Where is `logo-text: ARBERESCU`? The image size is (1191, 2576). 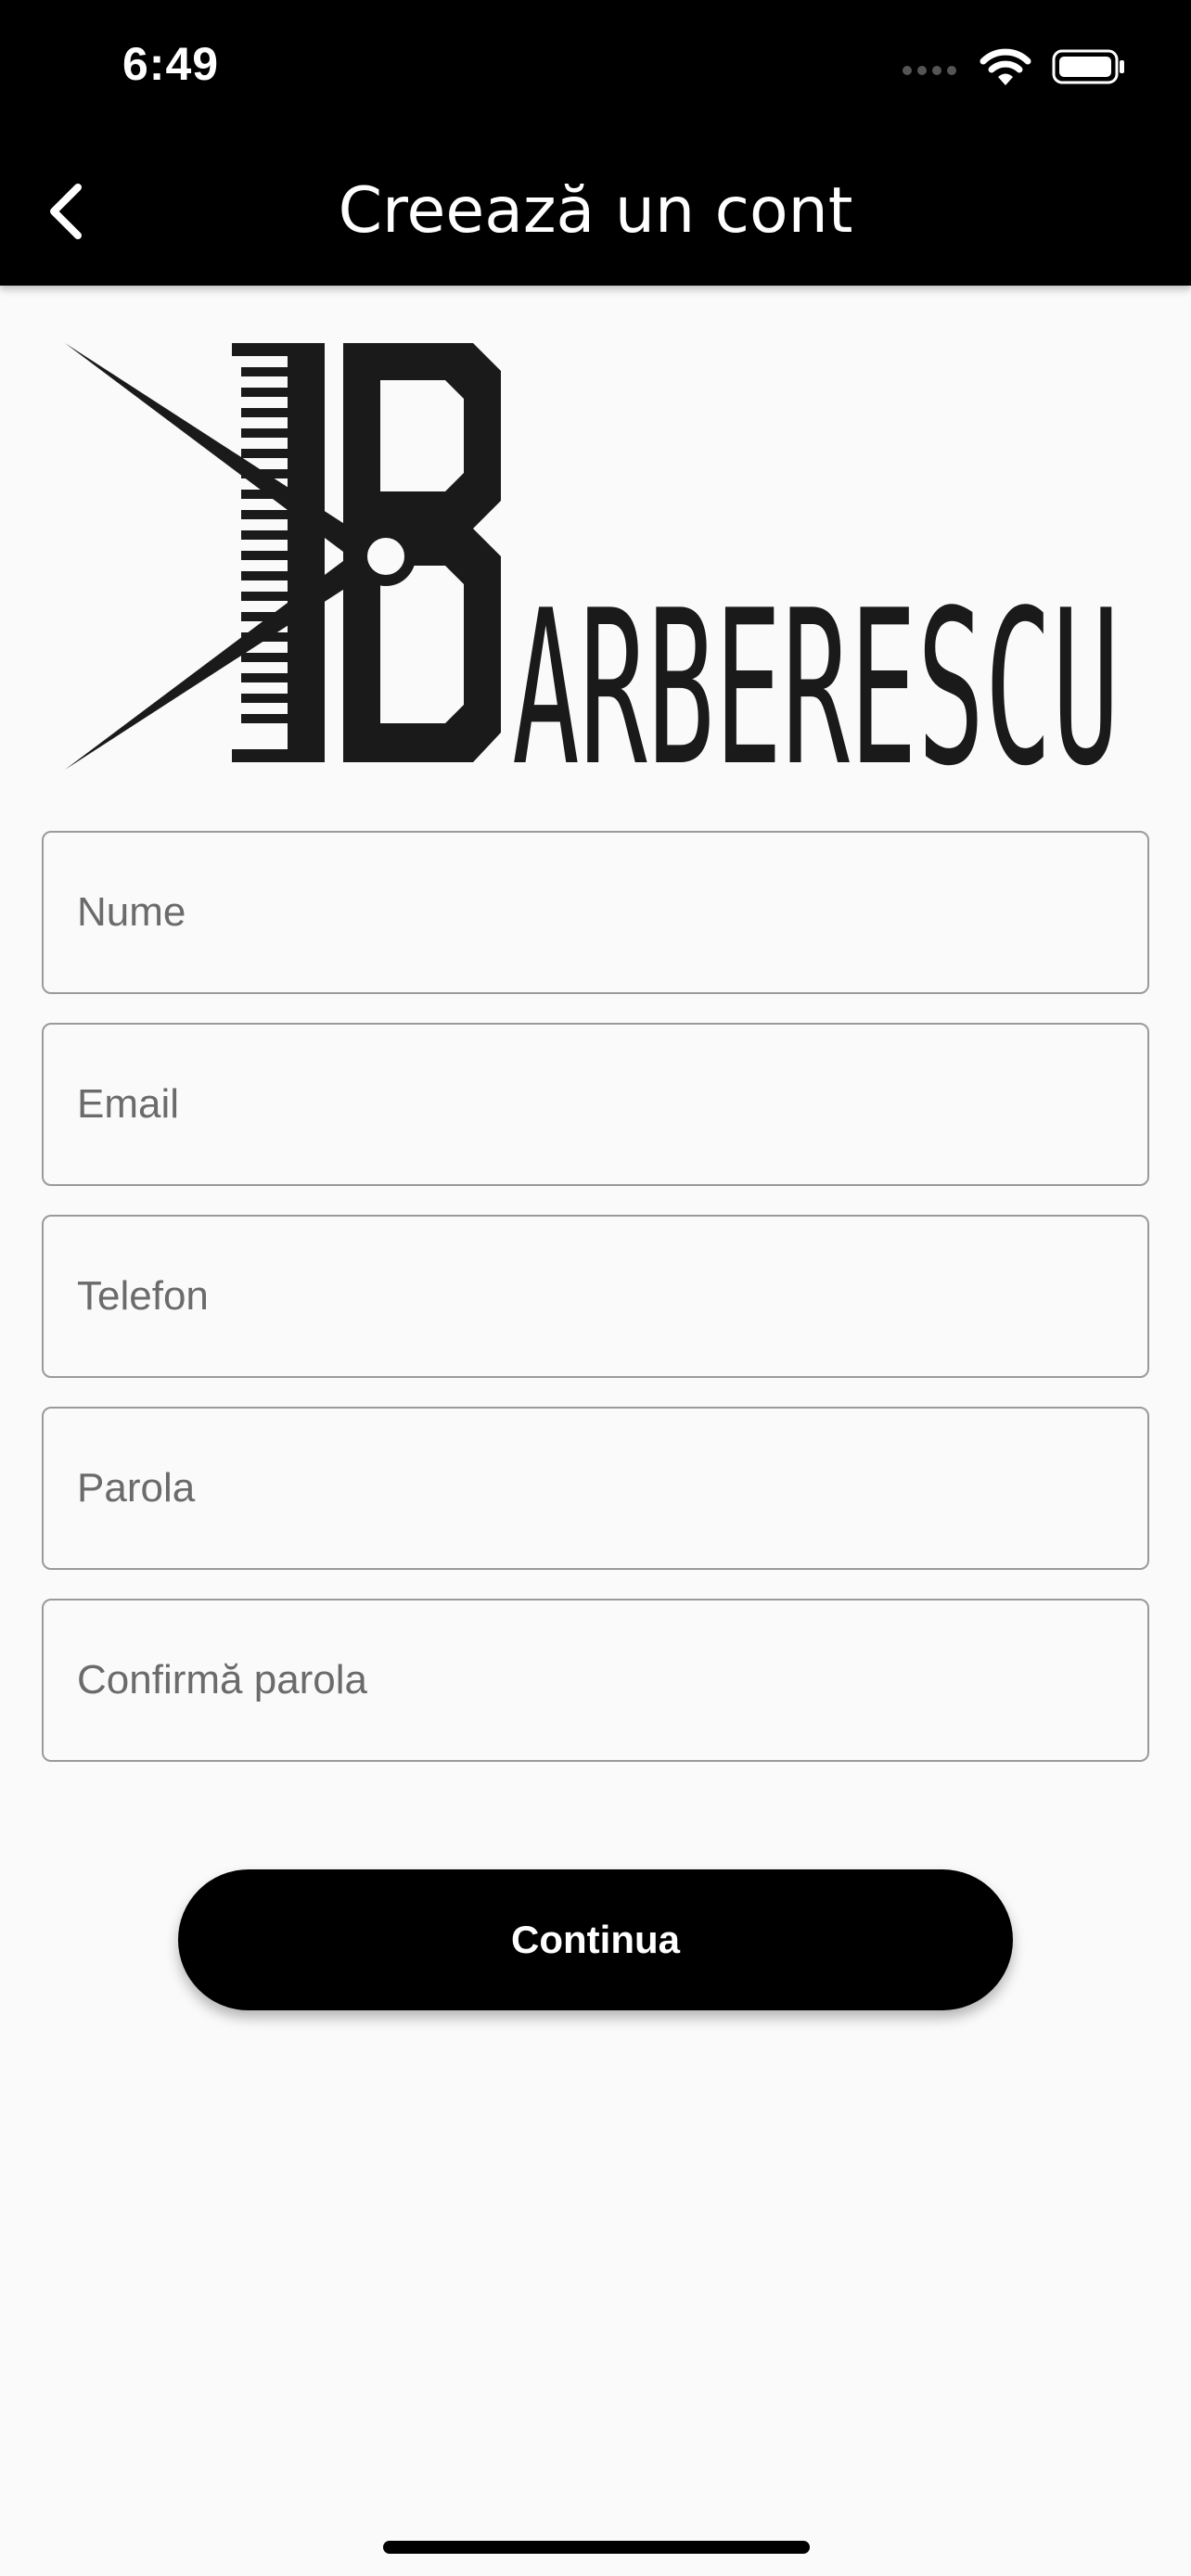 logo-text: ARBERESCU is located at coordinates (816, 672).